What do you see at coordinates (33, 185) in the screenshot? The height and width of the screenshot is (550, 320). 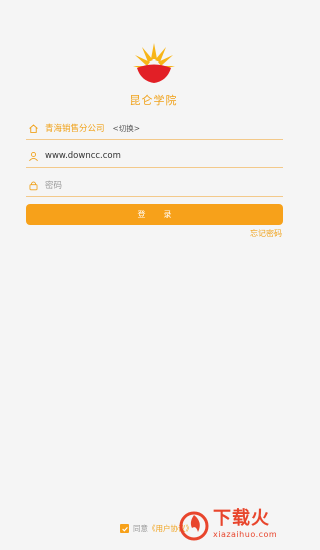 I see `lock-icon` at bounding box center [33, 185].